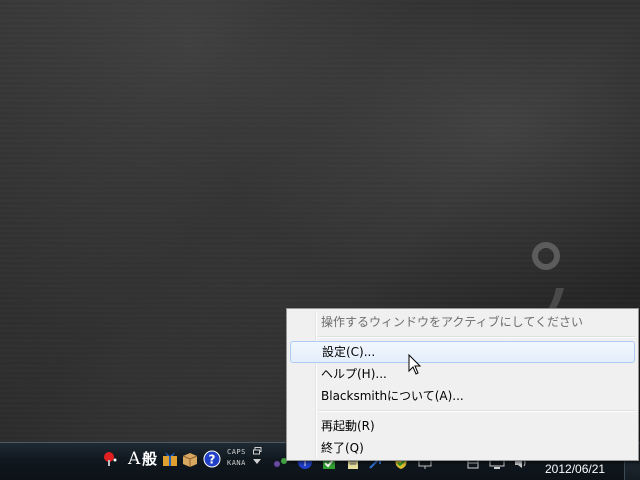 The width and height of the screenshot is (640, 480). Describe the element at coordinates (257, 462) in the screenshot. I see `dropdown-icon` at that location.